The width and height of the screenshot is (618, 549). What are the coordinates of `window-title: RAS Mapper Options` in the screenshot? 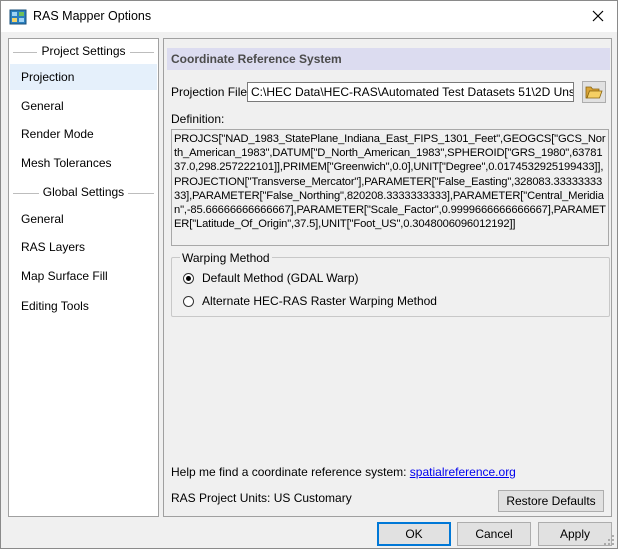 It's located at (92, 16).